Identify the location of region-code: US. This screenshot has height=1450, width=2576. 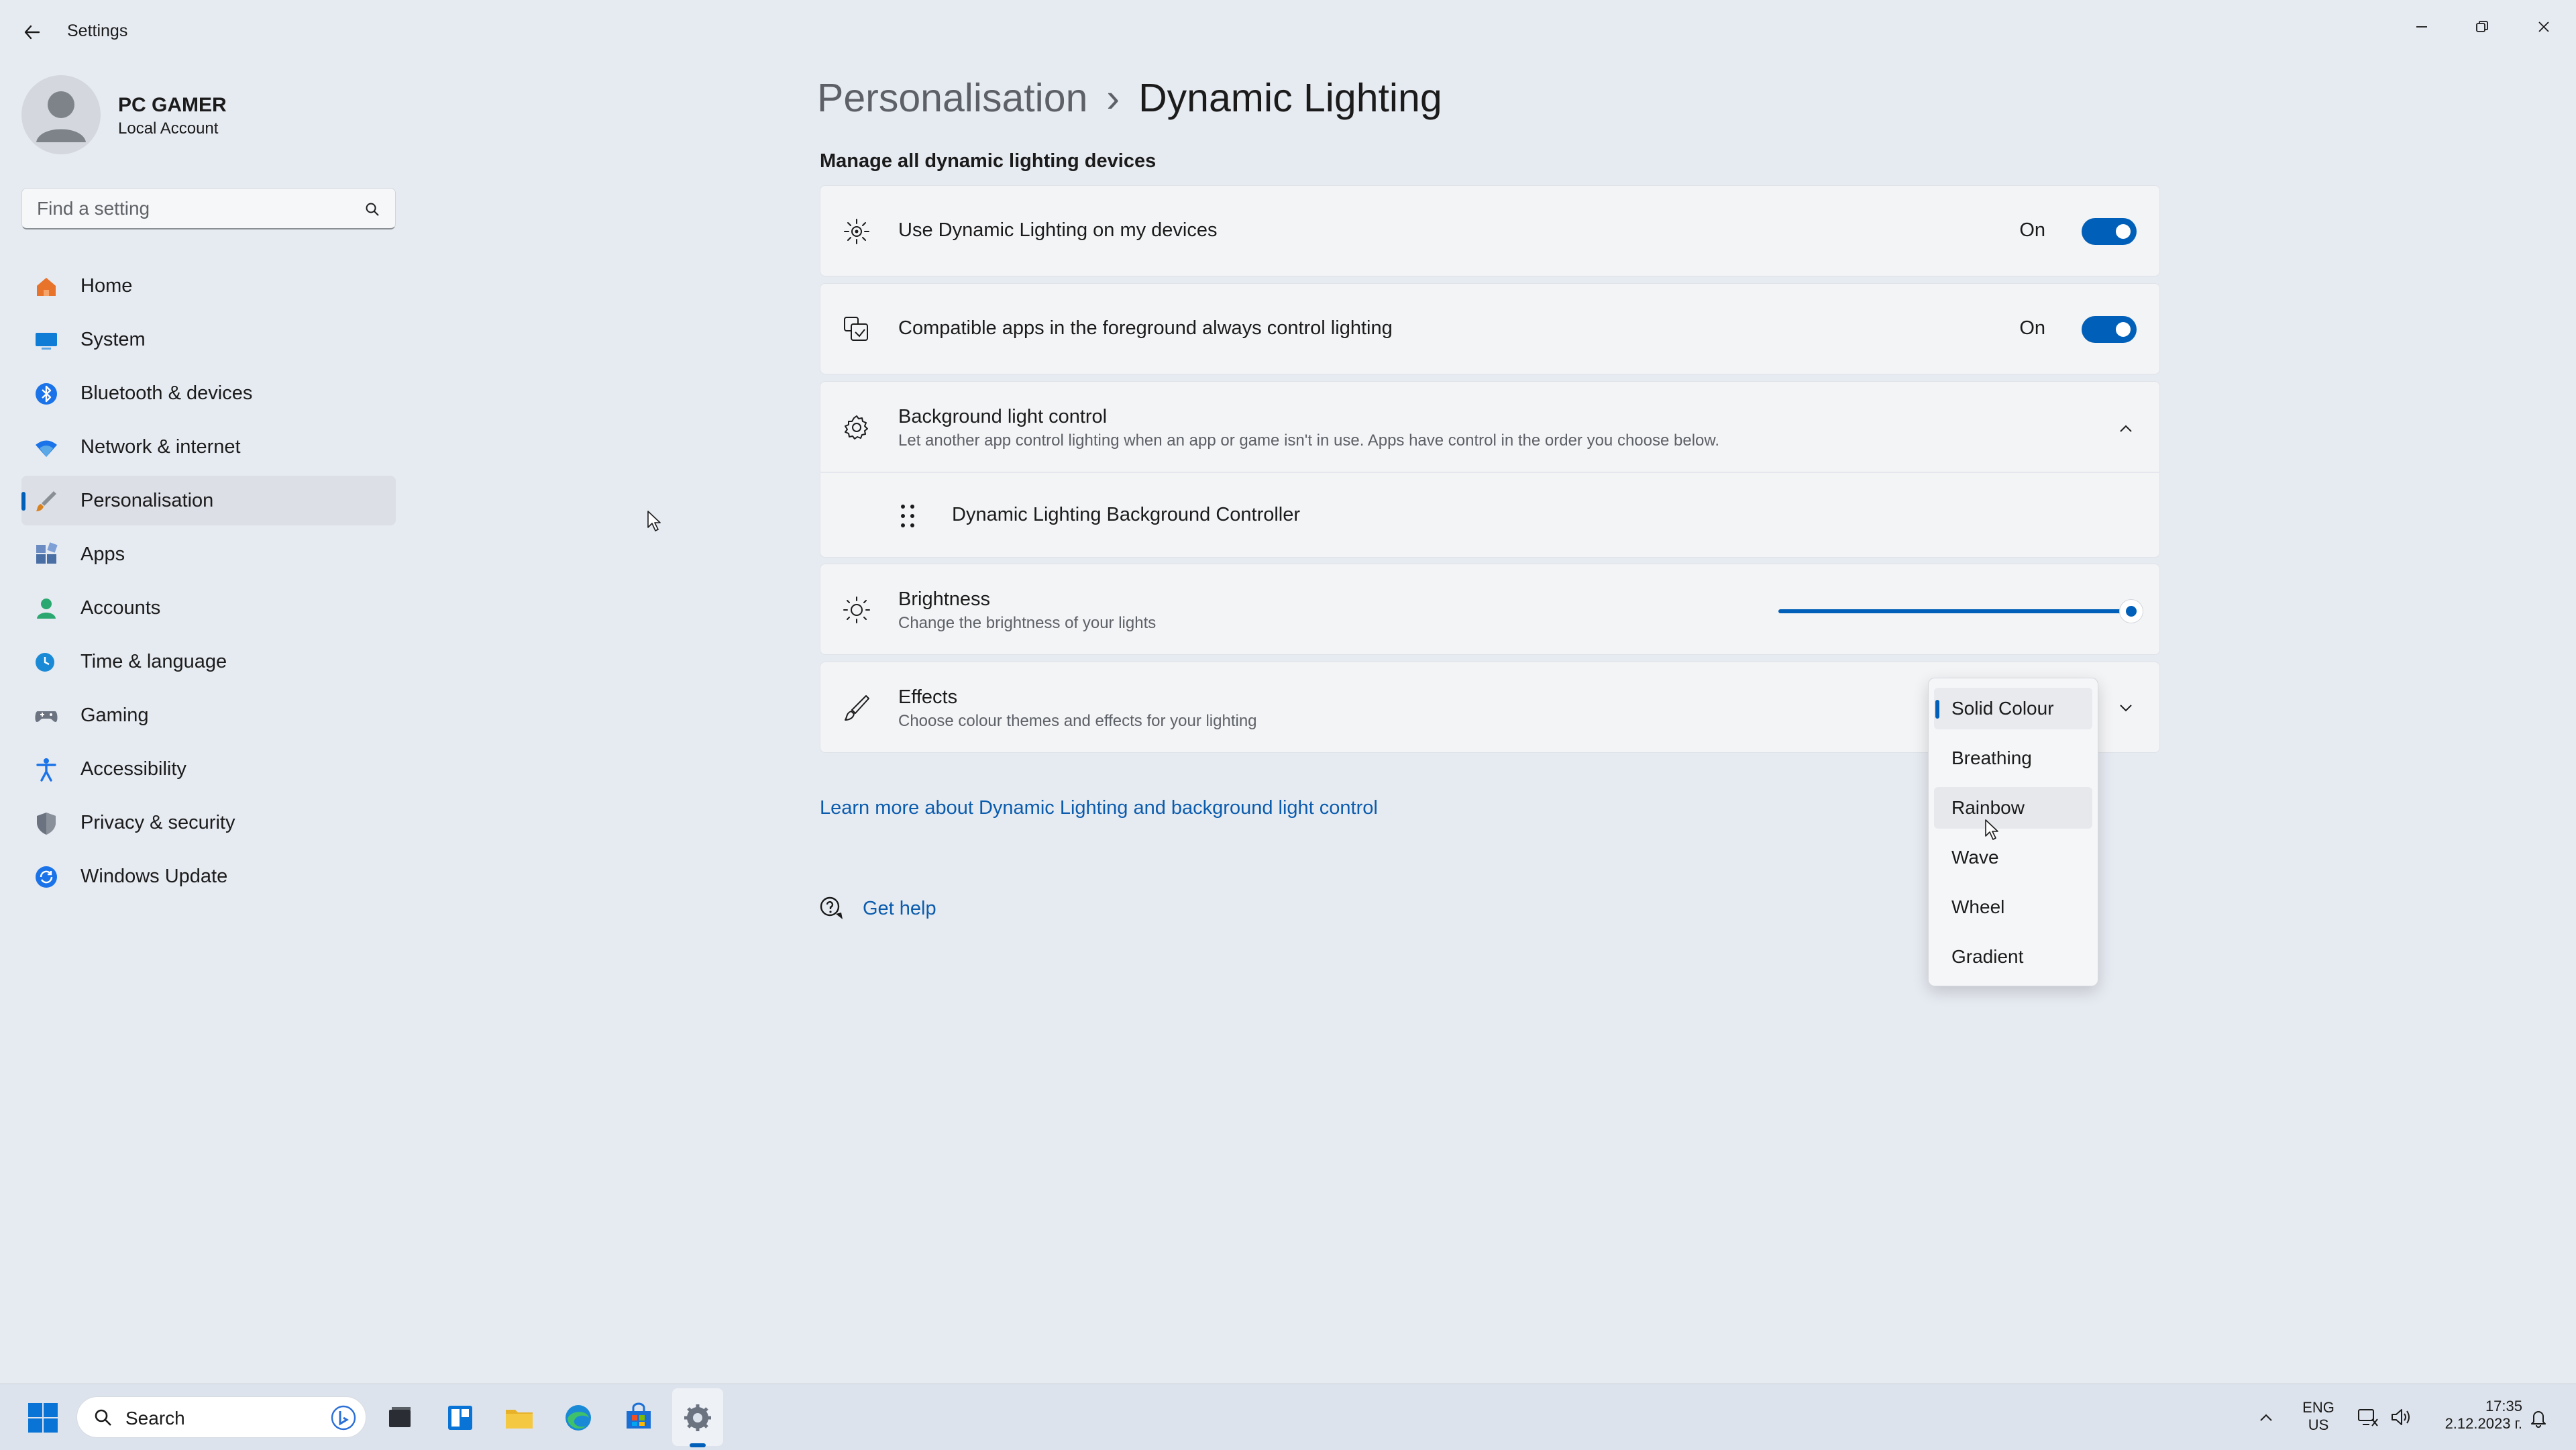
(2318, 1424).